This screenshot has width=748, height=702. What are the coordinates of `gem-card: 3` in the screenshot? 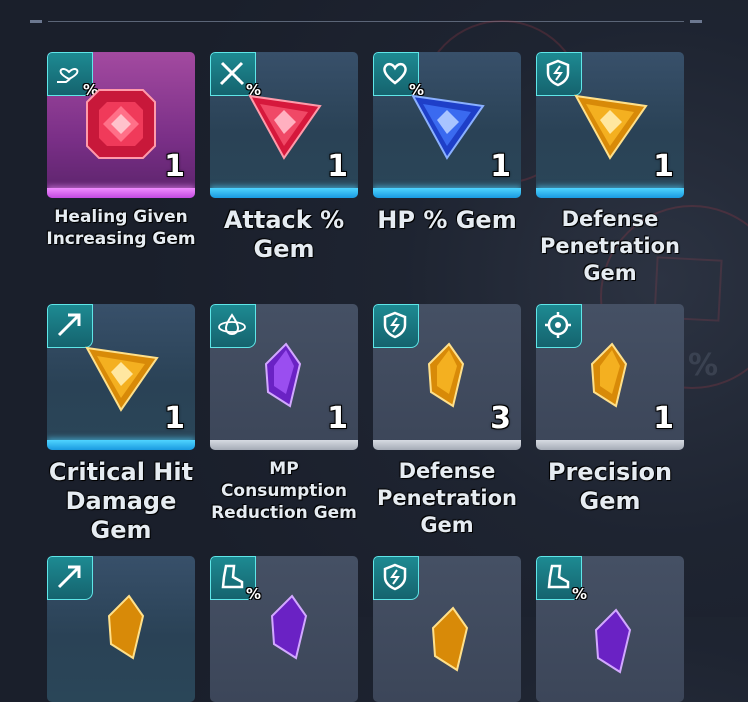 It's located at (447, 377).